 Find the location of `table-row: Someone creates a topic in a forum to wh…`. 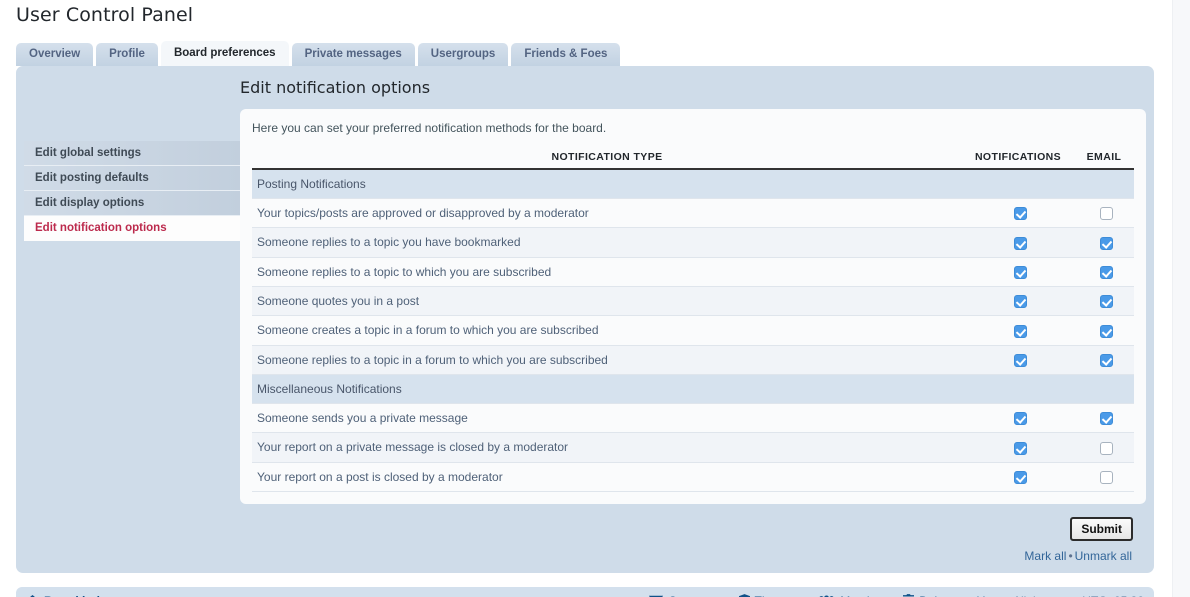

table-row: Someone creates a topic in a forum to wh… is located at coordinates (693, 330).